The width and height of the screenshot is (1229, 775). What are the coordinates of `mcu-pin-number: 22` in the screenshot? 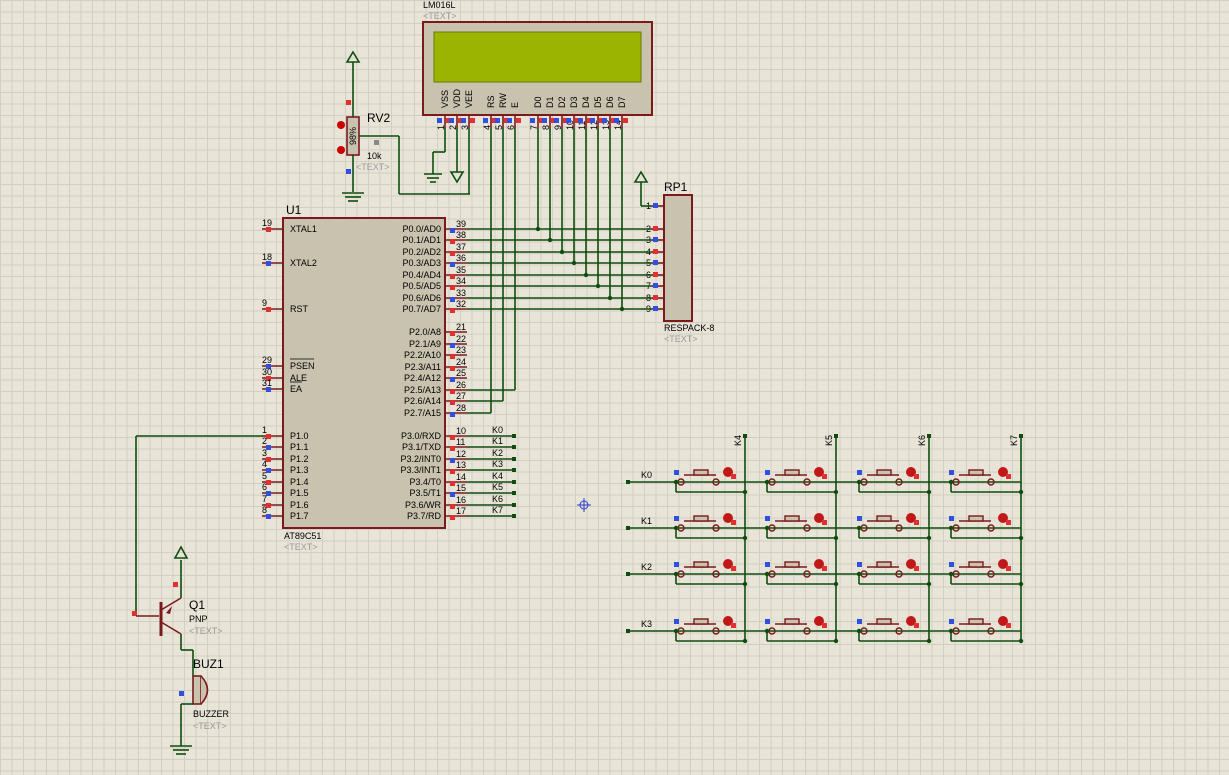 It's located at (461, 339).